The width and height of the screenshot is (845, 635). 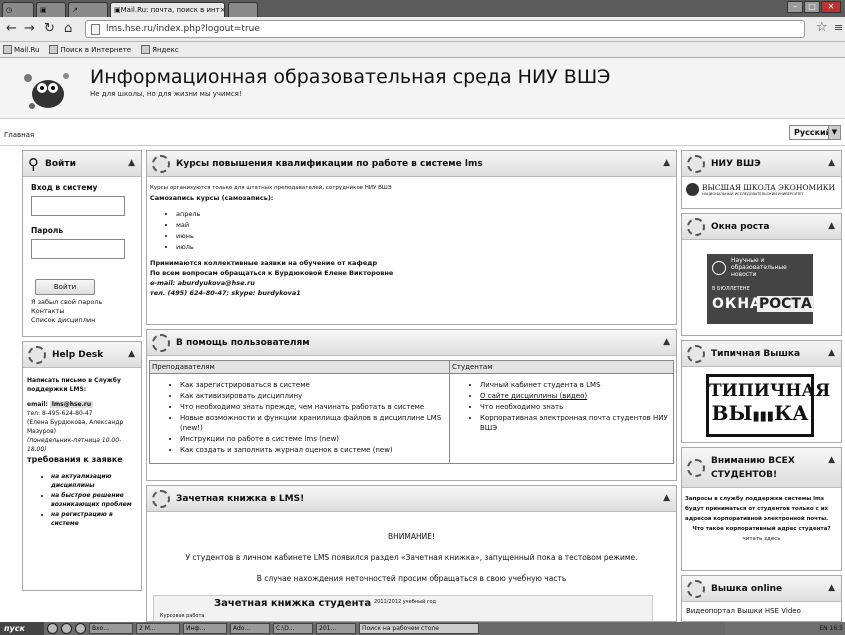 I want to click on breadcrumb: Главная, so click(x=19, y=135).